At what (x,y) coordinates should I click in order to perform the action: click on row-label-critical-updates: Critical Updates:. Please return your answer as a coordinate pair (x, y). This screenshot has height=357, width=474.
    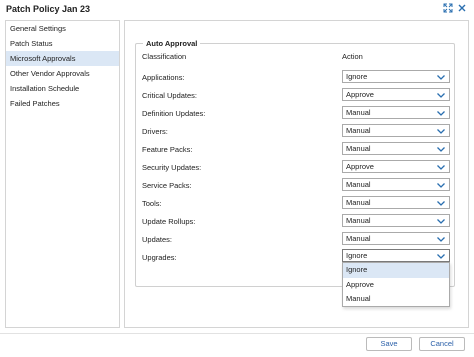
    Looking at the image, I should click on (170, 95).